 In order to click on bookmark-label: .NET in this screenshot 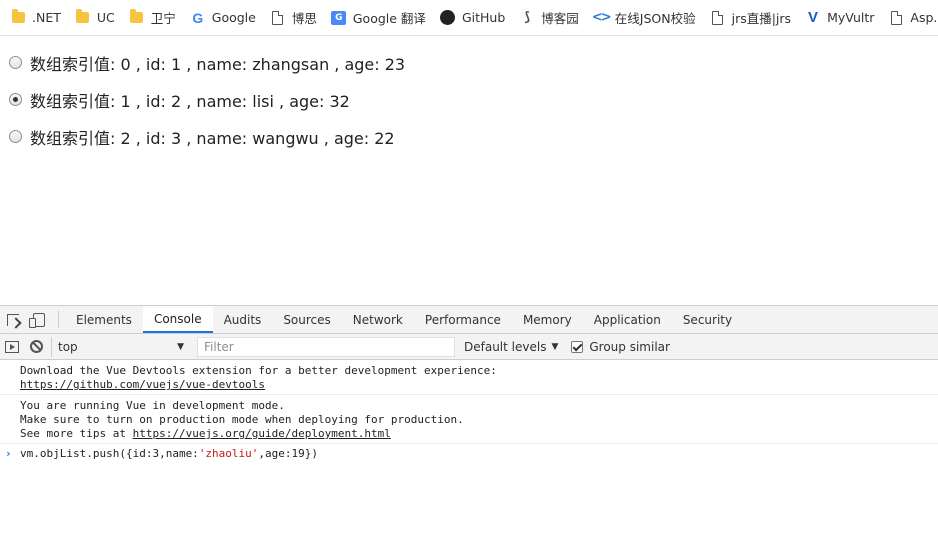, I will do `click(46, 17)`.